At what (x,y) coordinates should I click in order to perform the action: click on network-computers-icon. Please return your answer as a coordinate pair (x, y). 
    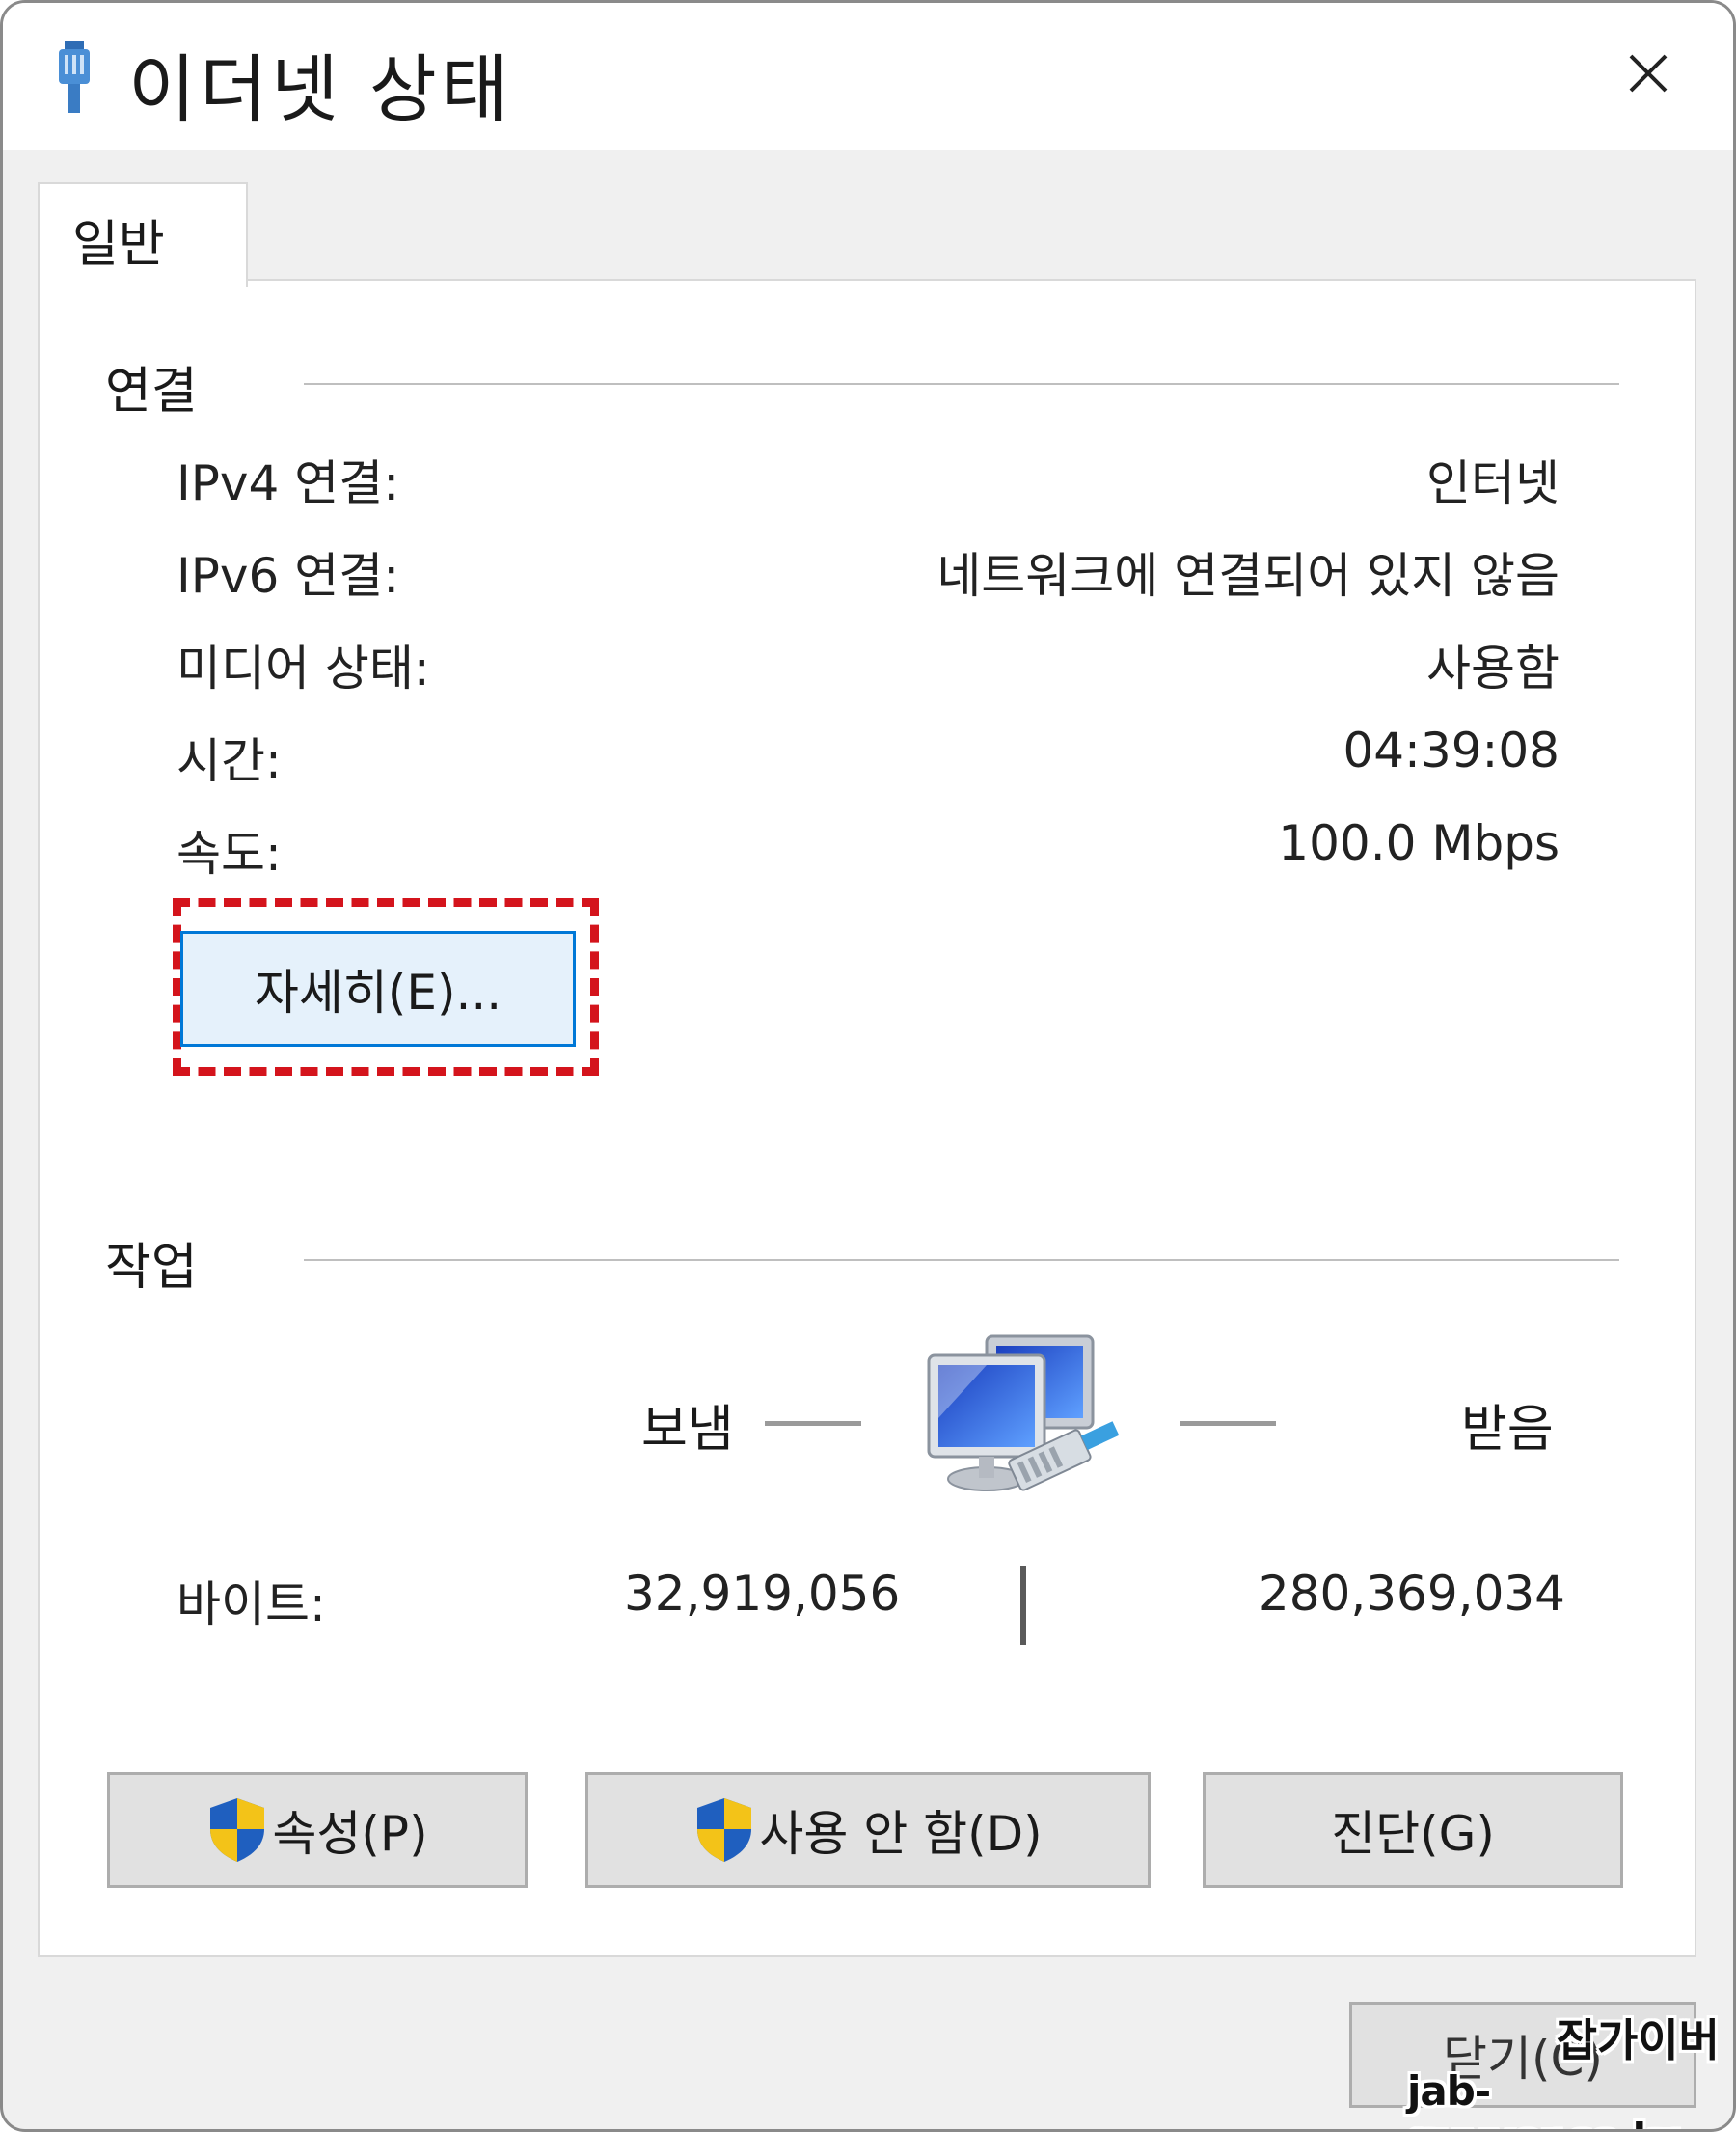
    Looking at the image, I should click on (1023, 1412).